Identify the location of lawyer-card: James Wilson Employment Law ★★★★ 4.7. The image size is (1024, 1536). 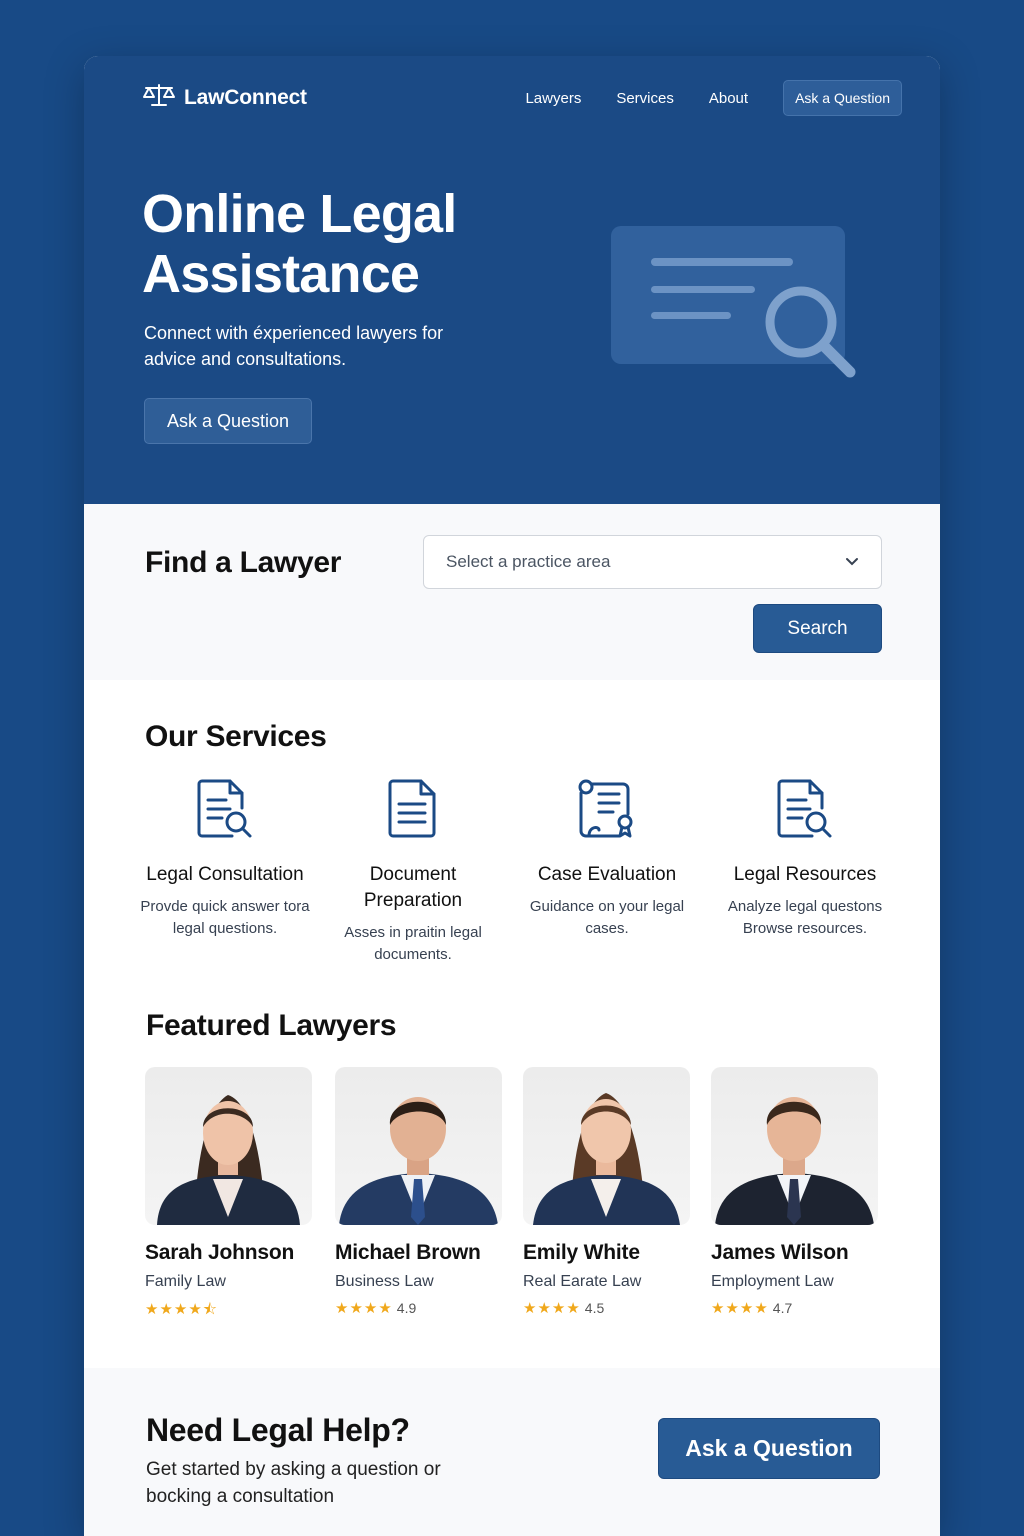
(795, 1192).